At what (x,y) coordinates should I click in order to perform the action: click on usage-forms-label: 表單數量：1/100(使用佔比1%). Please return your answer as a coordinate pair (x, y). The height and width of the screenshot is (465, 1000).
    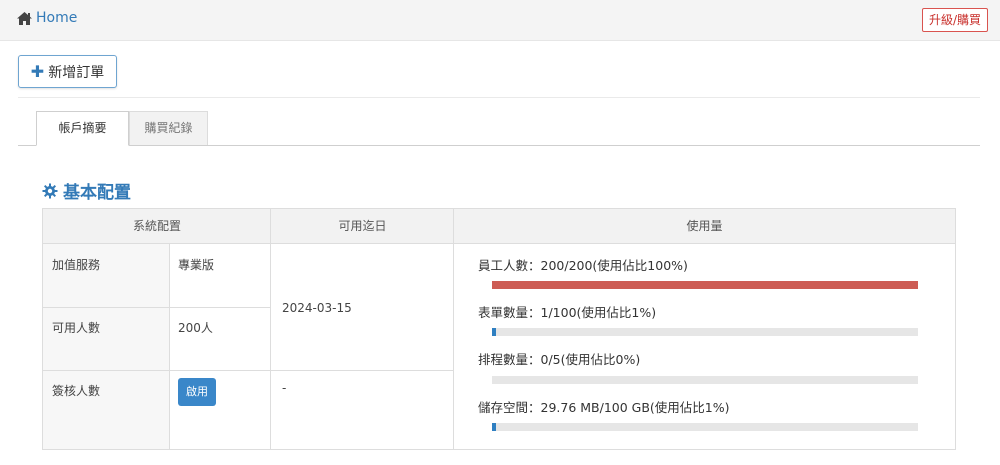
    Looking at the image, I should click on (567, 312).